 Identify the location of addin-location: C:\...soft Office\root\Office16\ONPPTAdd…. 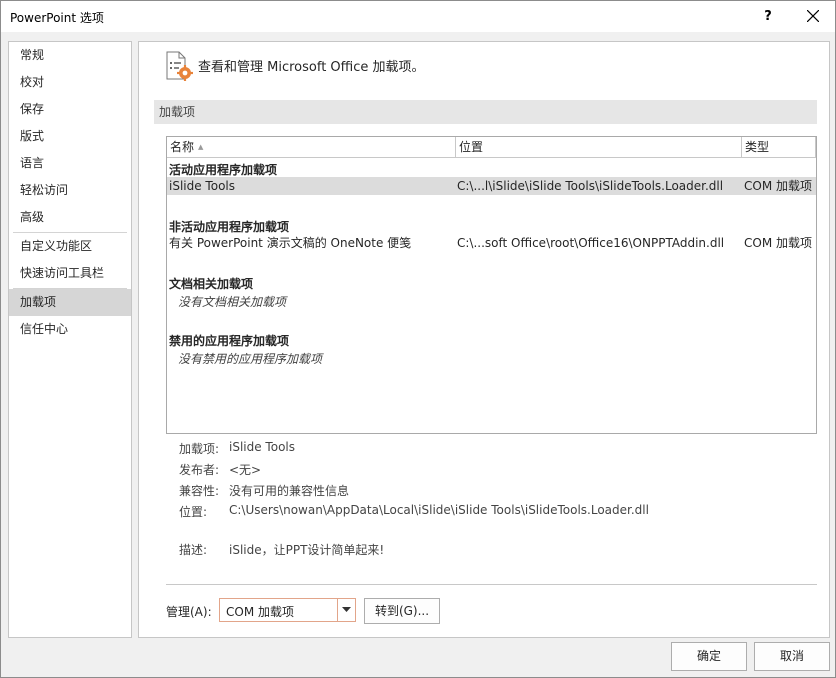
(591, 243).